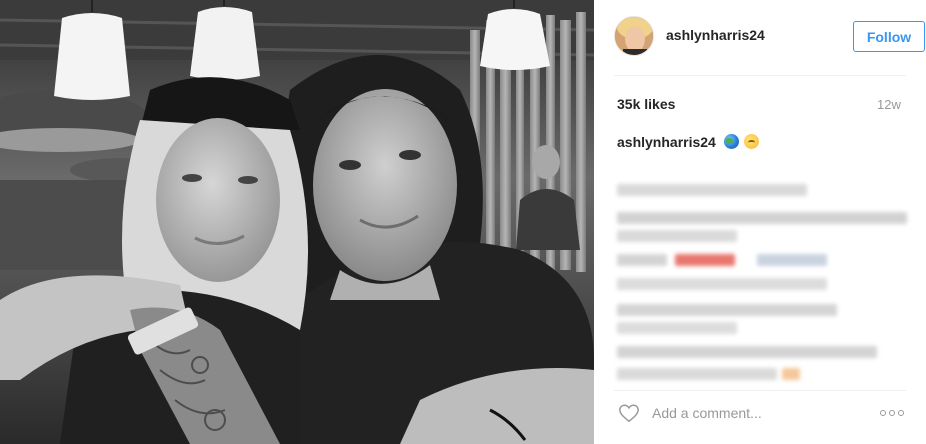 The width and height of the screenshot is (926, 444). Describe the element at coordinates (731, 141) in the screenshot. I see `globe-emoji` at that location.